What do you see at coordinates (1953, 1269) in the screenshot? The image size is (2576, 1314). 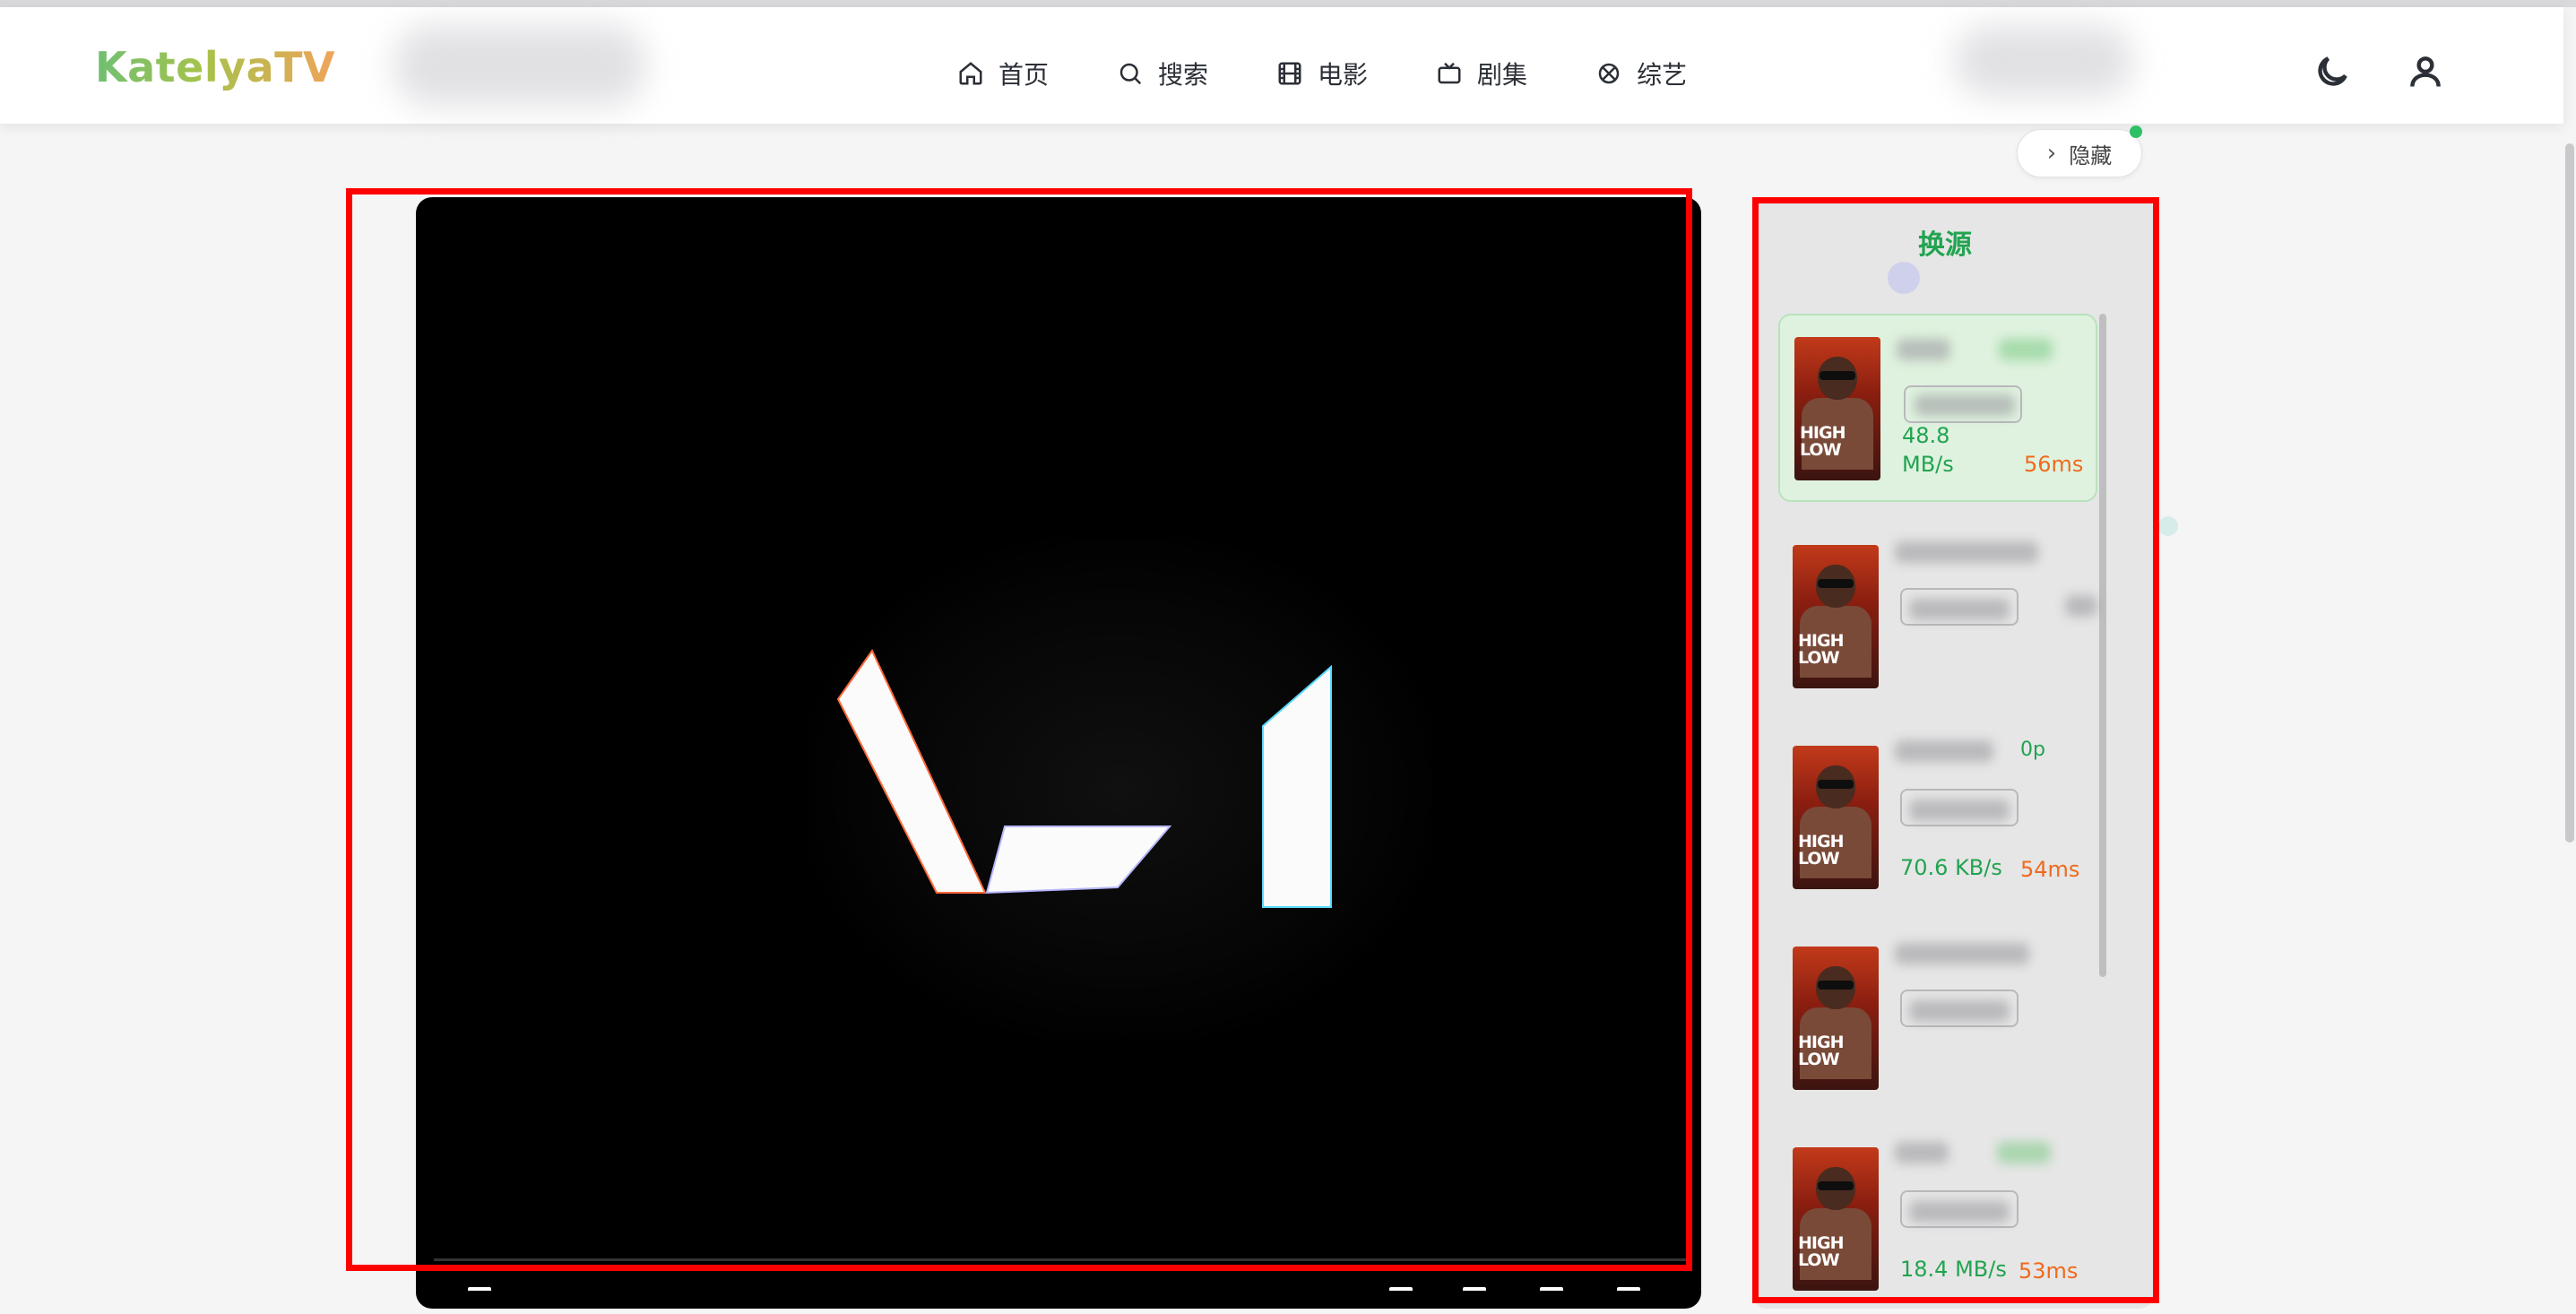 I see `source-speed: 18.4 MB/s` at bounding box center [1953, 1269].